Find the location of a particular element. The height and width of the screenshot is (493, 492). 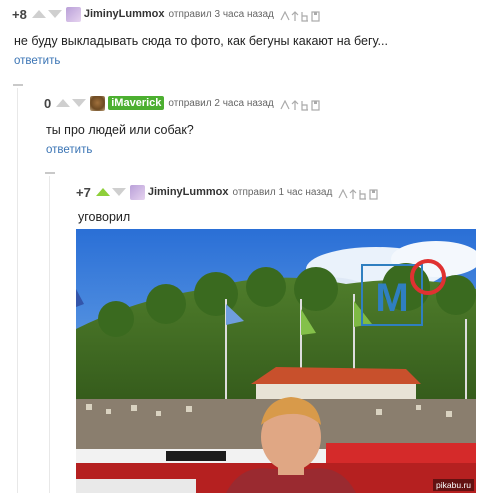

comment-1: +8 JiminyLummox отправил 3 часа назад is located at coordinates (166, 14).